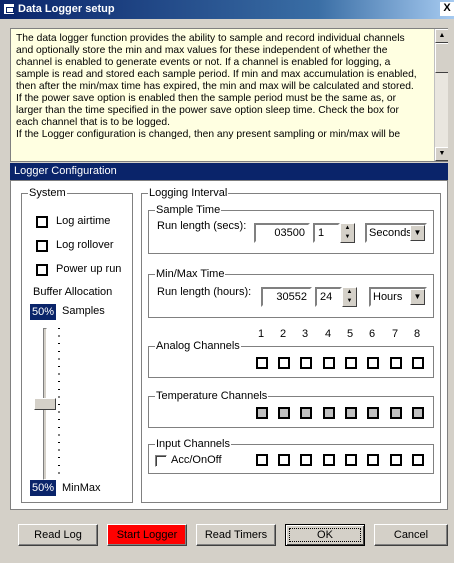  I want to click on input-channels-group: Input Channels Acc/OnOff, so click(291, 456).